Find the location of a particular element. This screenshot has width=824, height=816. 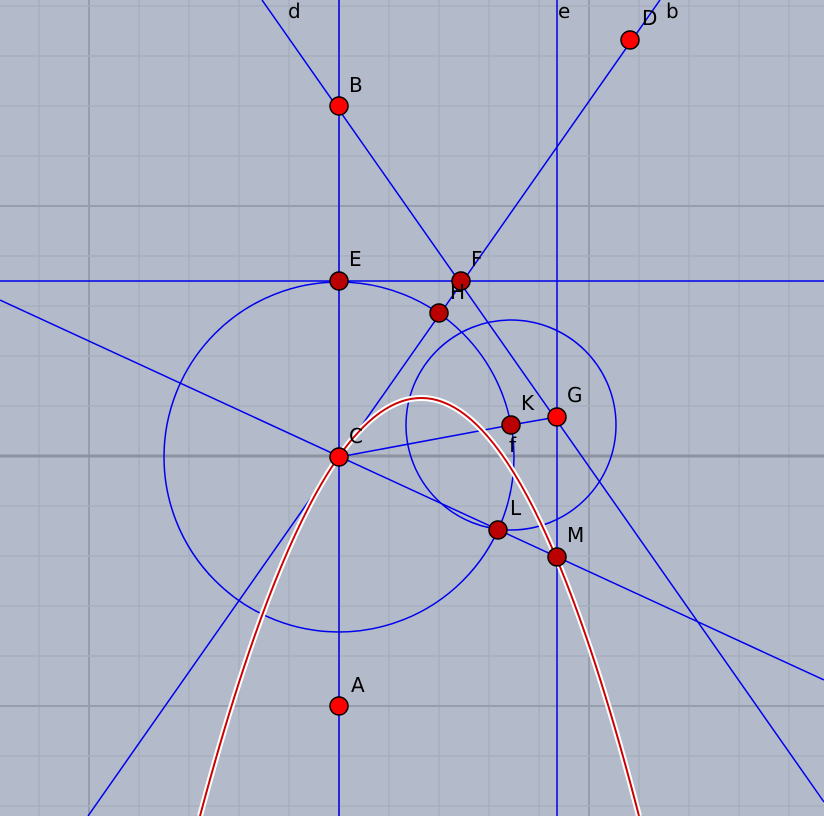

point-D-label: D is located at coordinates (649, 18).